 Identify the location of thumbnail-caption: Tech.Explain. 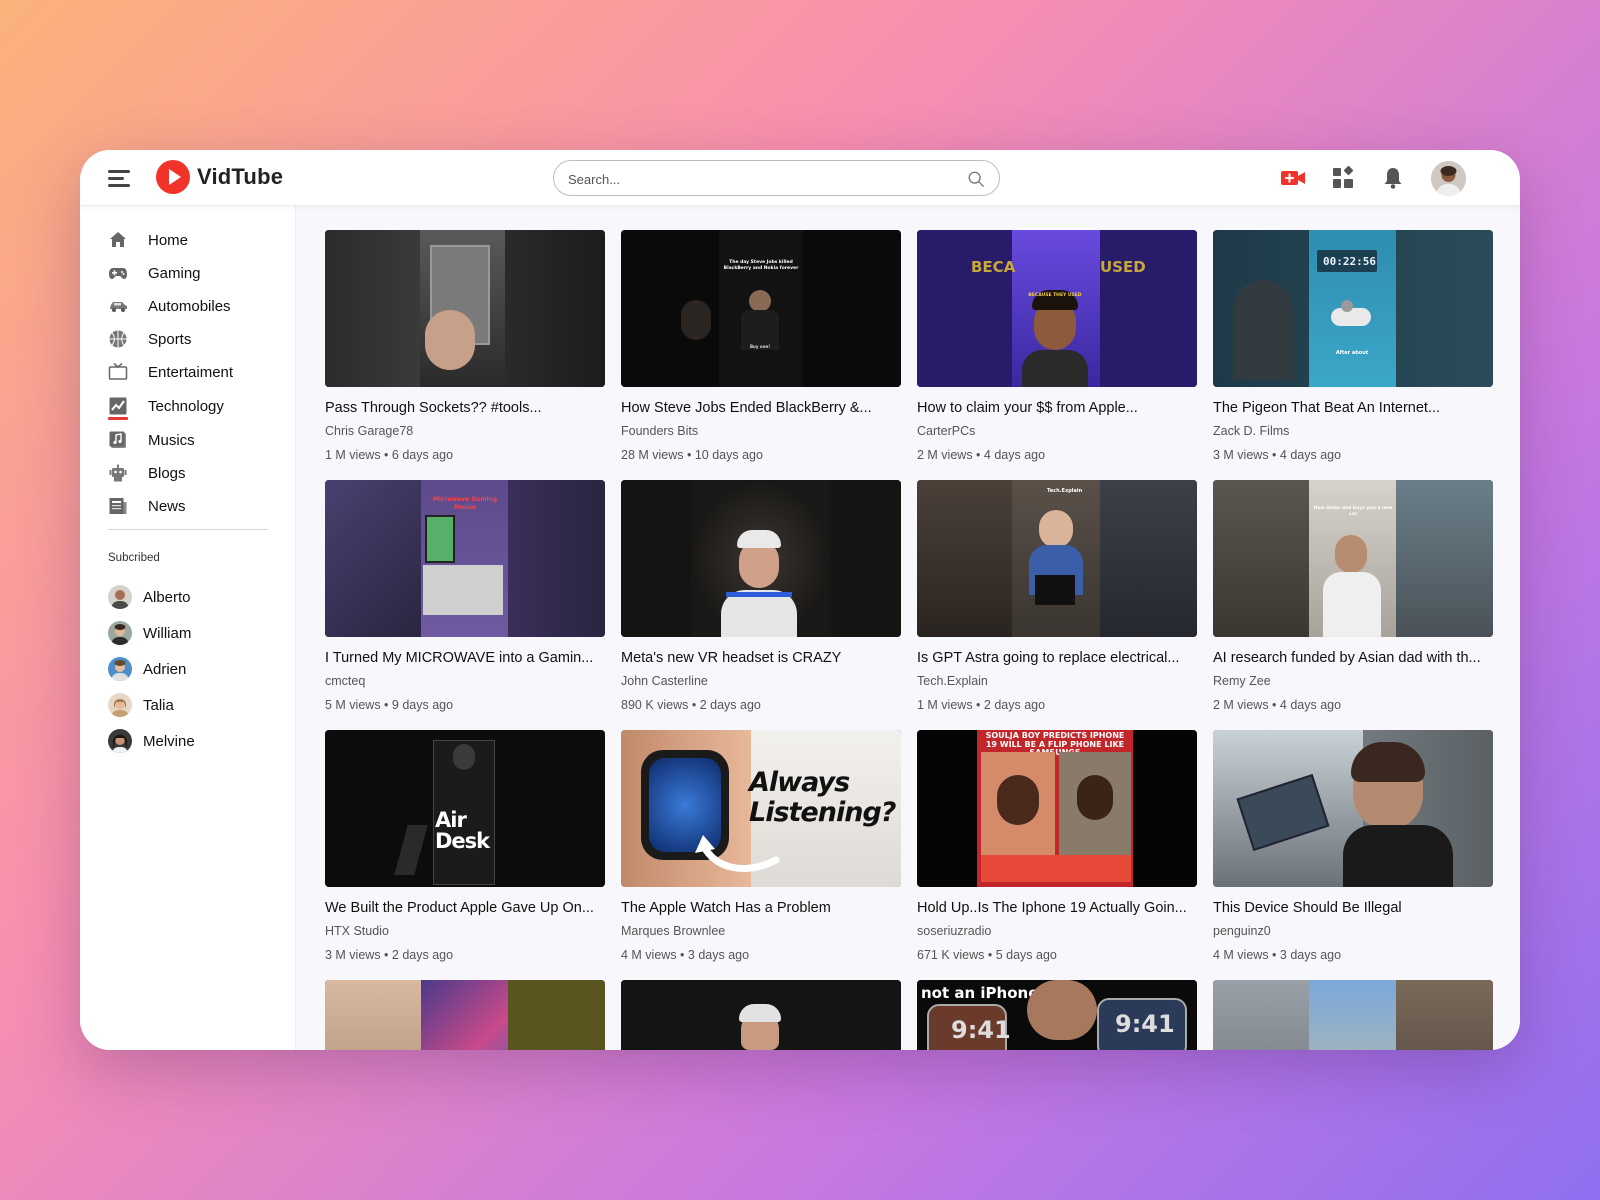
(1065, 491).